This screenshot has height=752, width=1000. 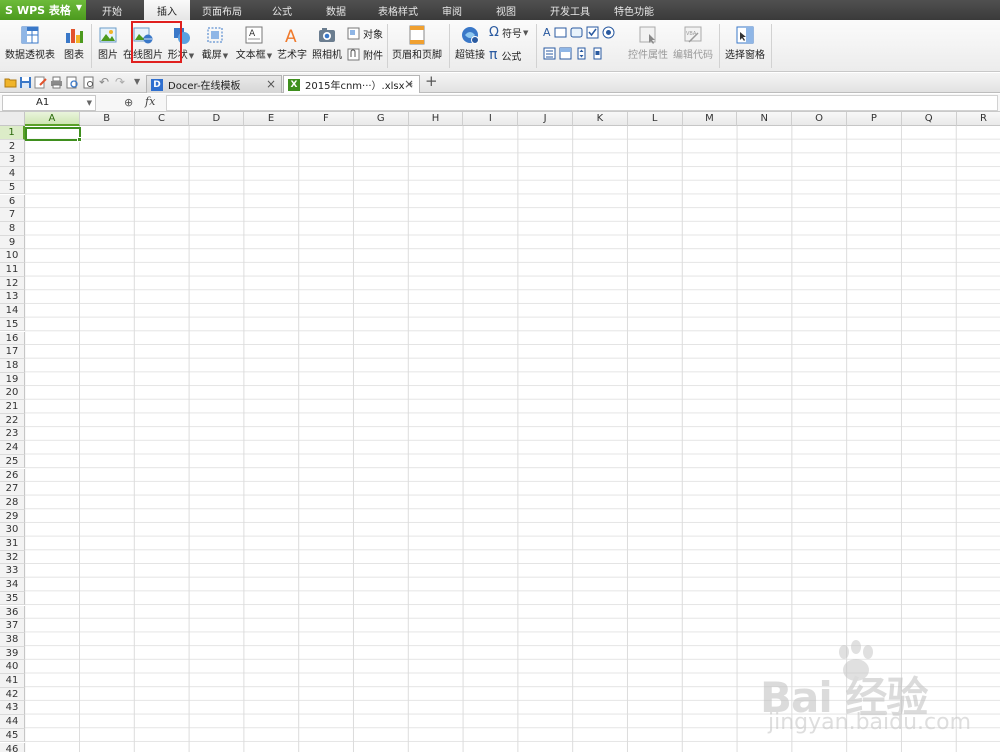 What do you see at coordinates (12, 297) in the screenshot?
I see `row-header: 13` at bounding box center [12, 297].